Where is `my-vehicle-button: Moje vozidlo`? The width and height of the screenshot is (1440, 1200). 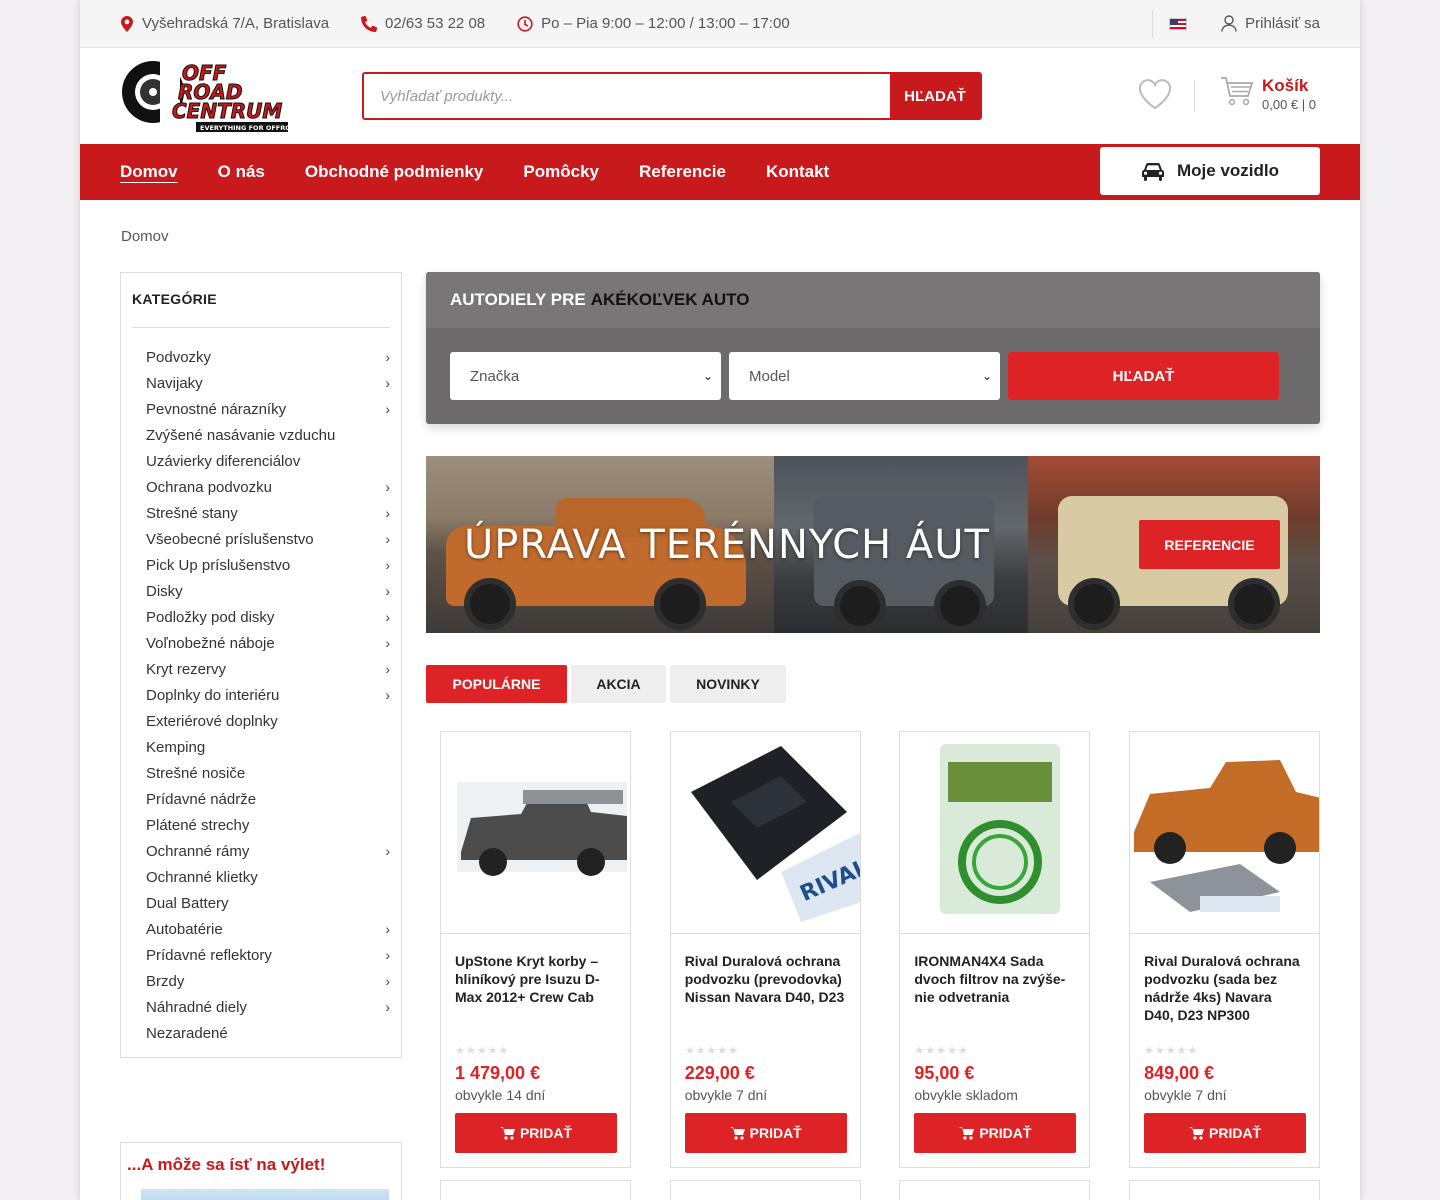 my-vehicle-button: Moje vozidlo is located at coordinates (1210, 171).